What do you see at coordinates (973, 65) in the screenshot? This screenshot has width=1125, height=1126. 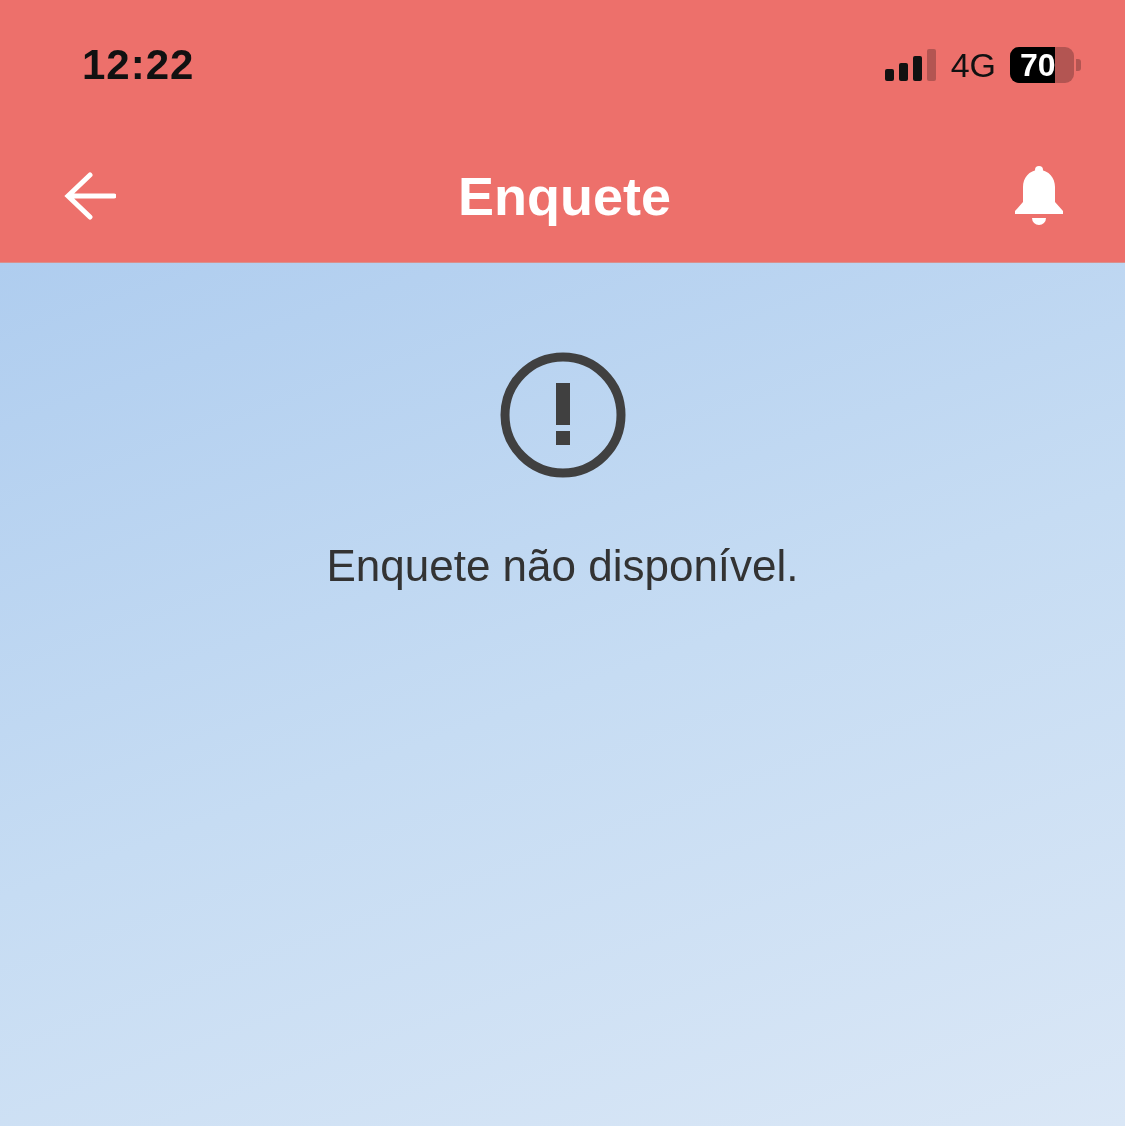 I see `network-label: 4G` at bounding box center [973, 65].